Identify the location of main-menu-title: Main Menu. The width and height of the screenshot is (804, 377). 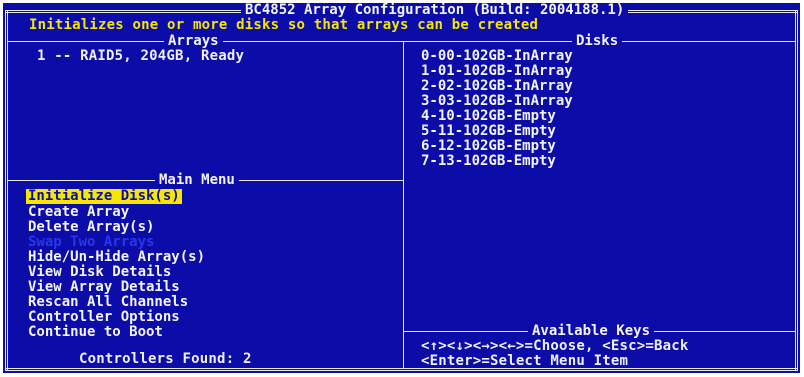
(197, 180).